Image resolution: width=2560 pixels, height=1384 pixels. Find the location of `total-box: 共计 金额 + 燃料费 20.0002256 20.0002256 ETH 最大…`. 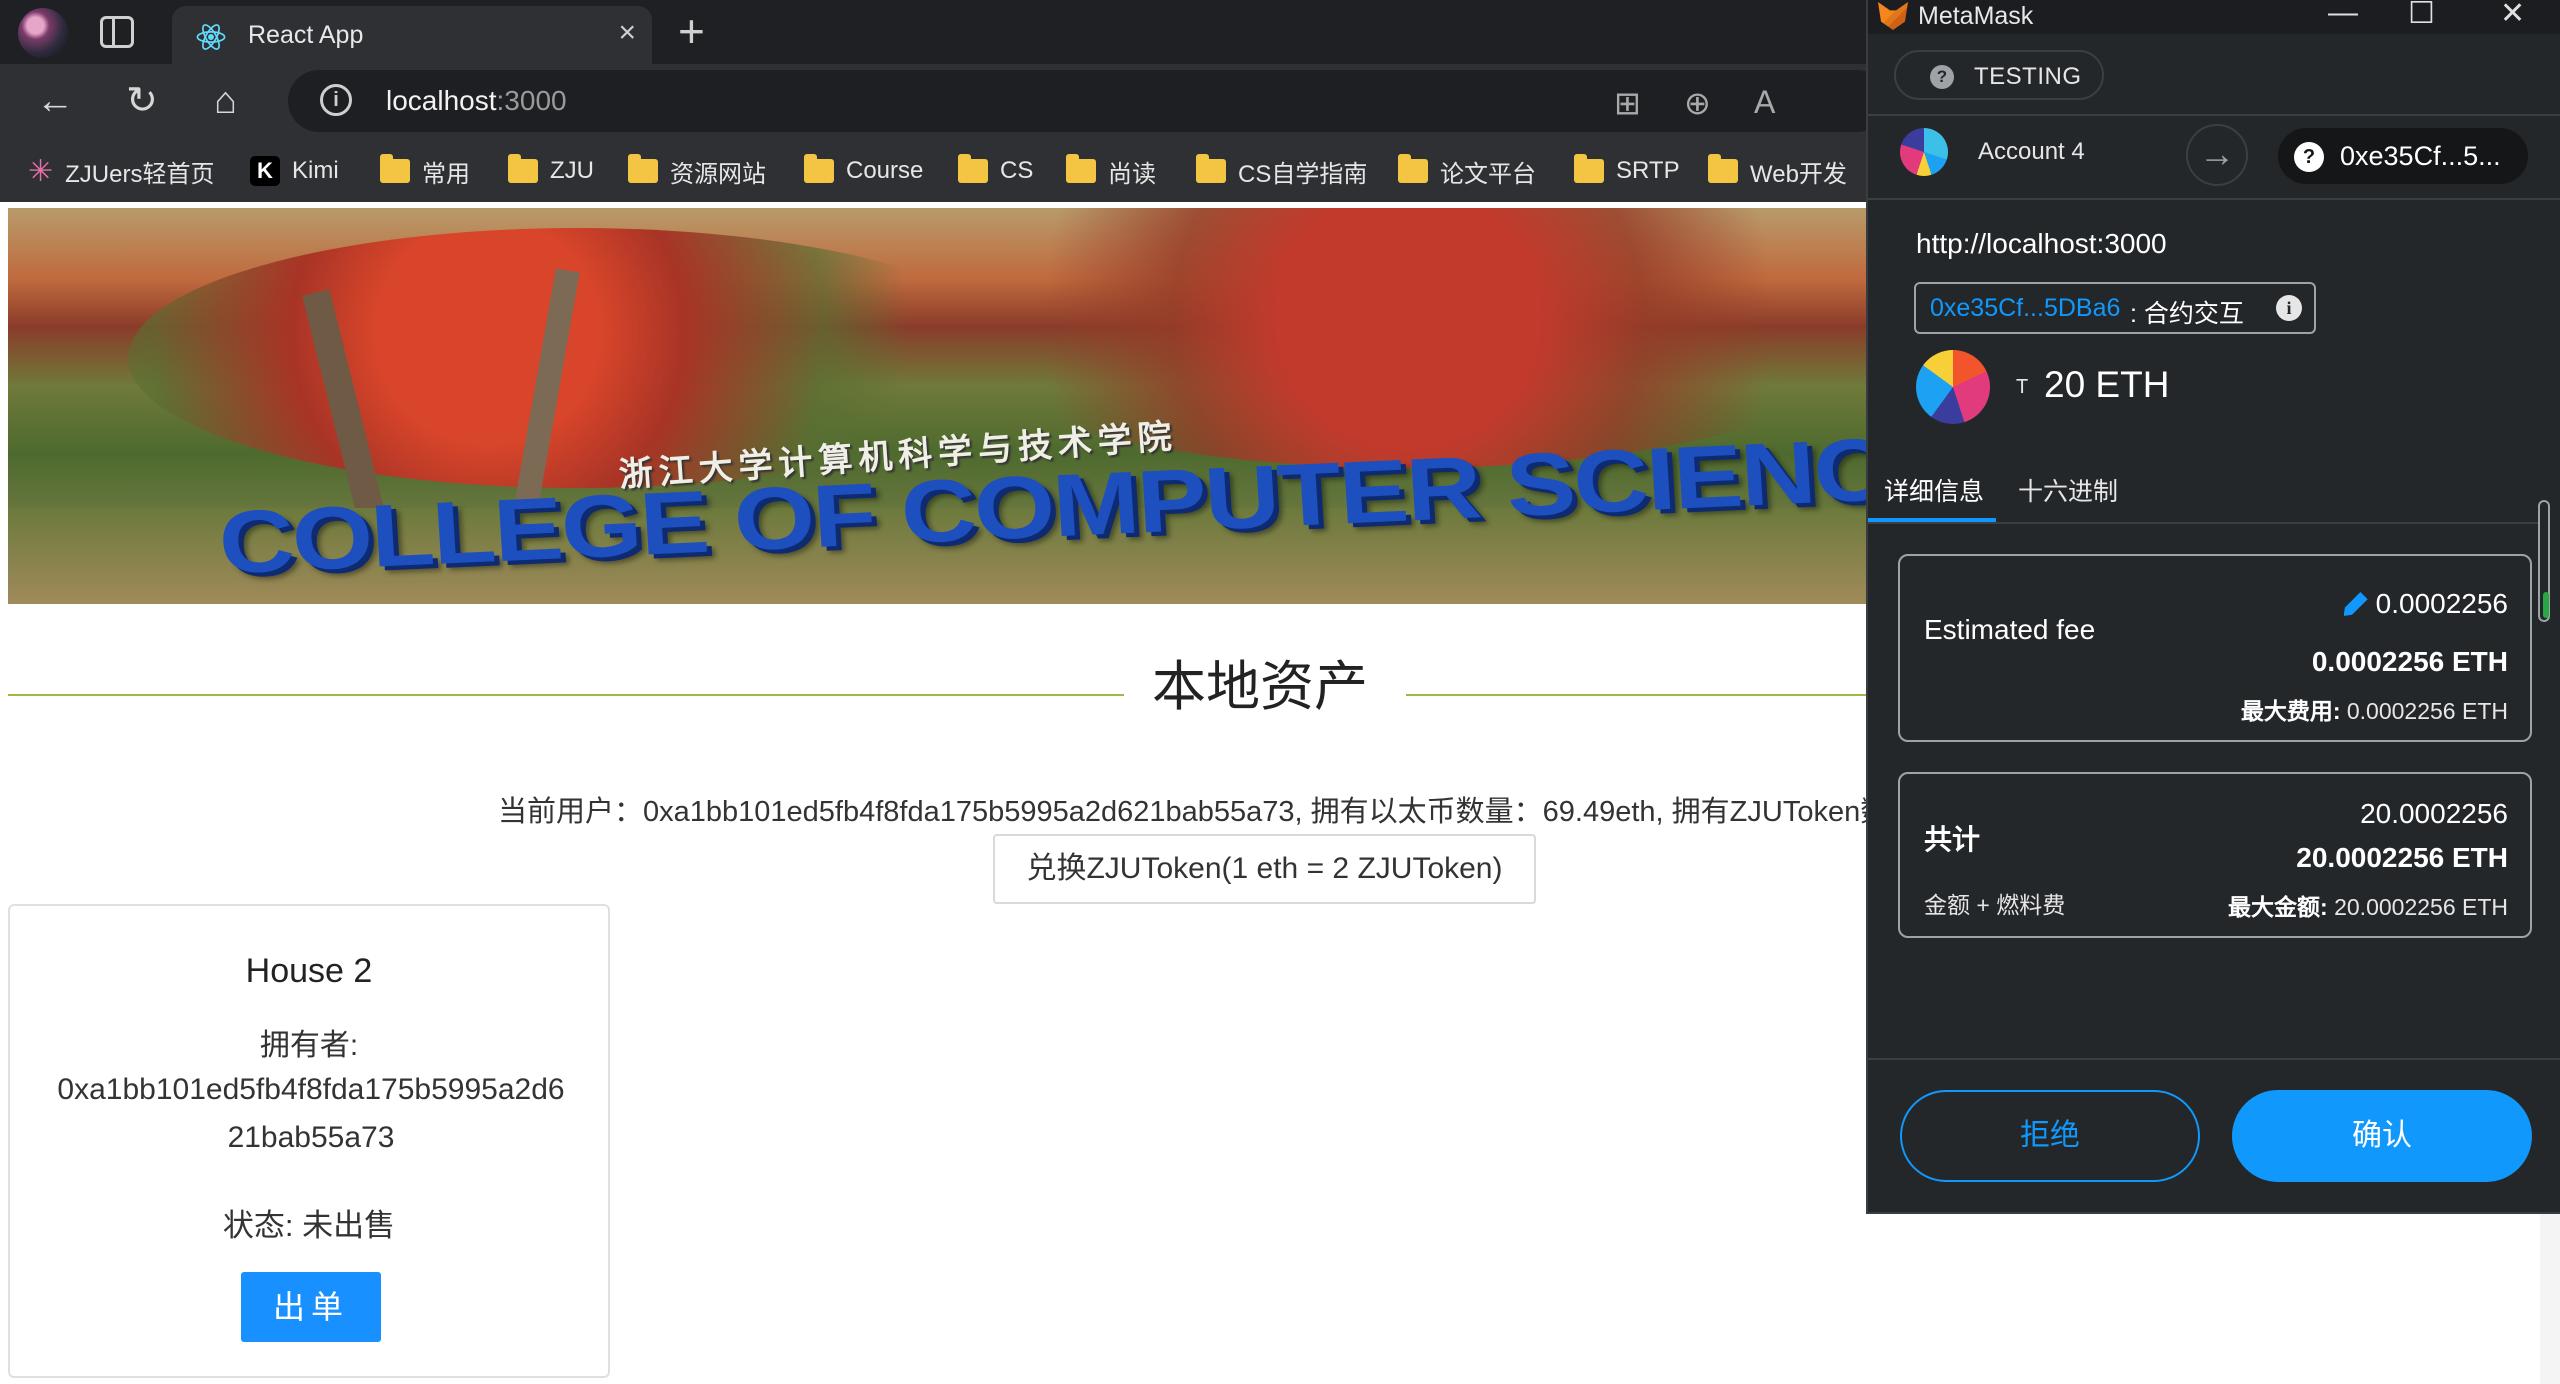

total-box: 共计 金额 + 燃料费 20.0002256 20.0002256 ETH 最大… is located at coordinates (2215, 855).